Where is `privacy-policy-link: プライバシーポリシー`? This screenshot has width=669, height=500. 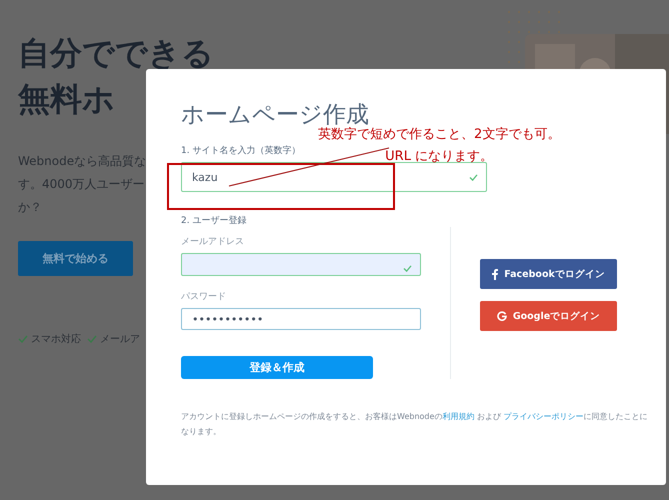 privacy-policy-link: プライバシーポリシー is located at coordinates (544, 416).